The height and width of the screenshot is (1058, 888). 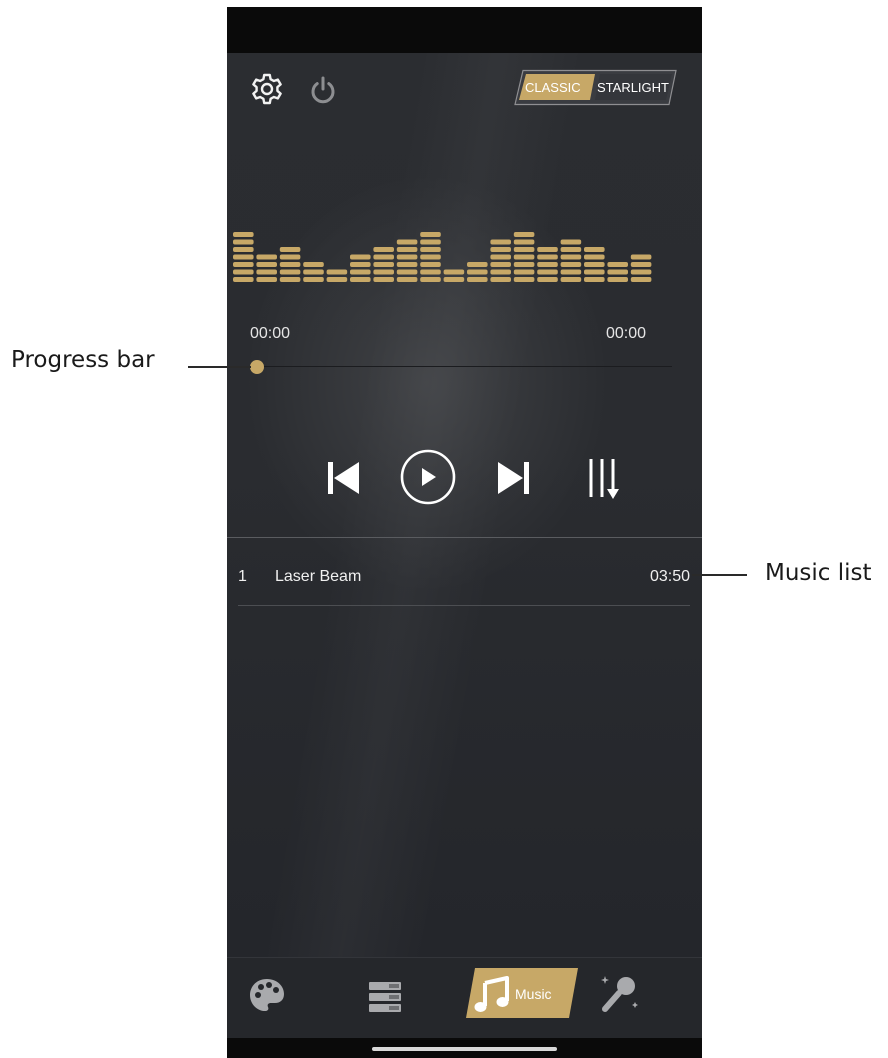 What do you see at coordinates (626, 333) in the screenshot?
I see `total-time: 00:00` at bounding box center [626, 333].